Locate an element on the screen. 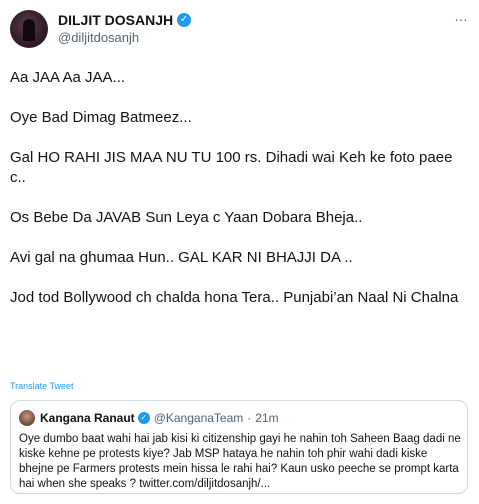  author-name: DILJIT DOSANJH is located at coordinates (115, 20).